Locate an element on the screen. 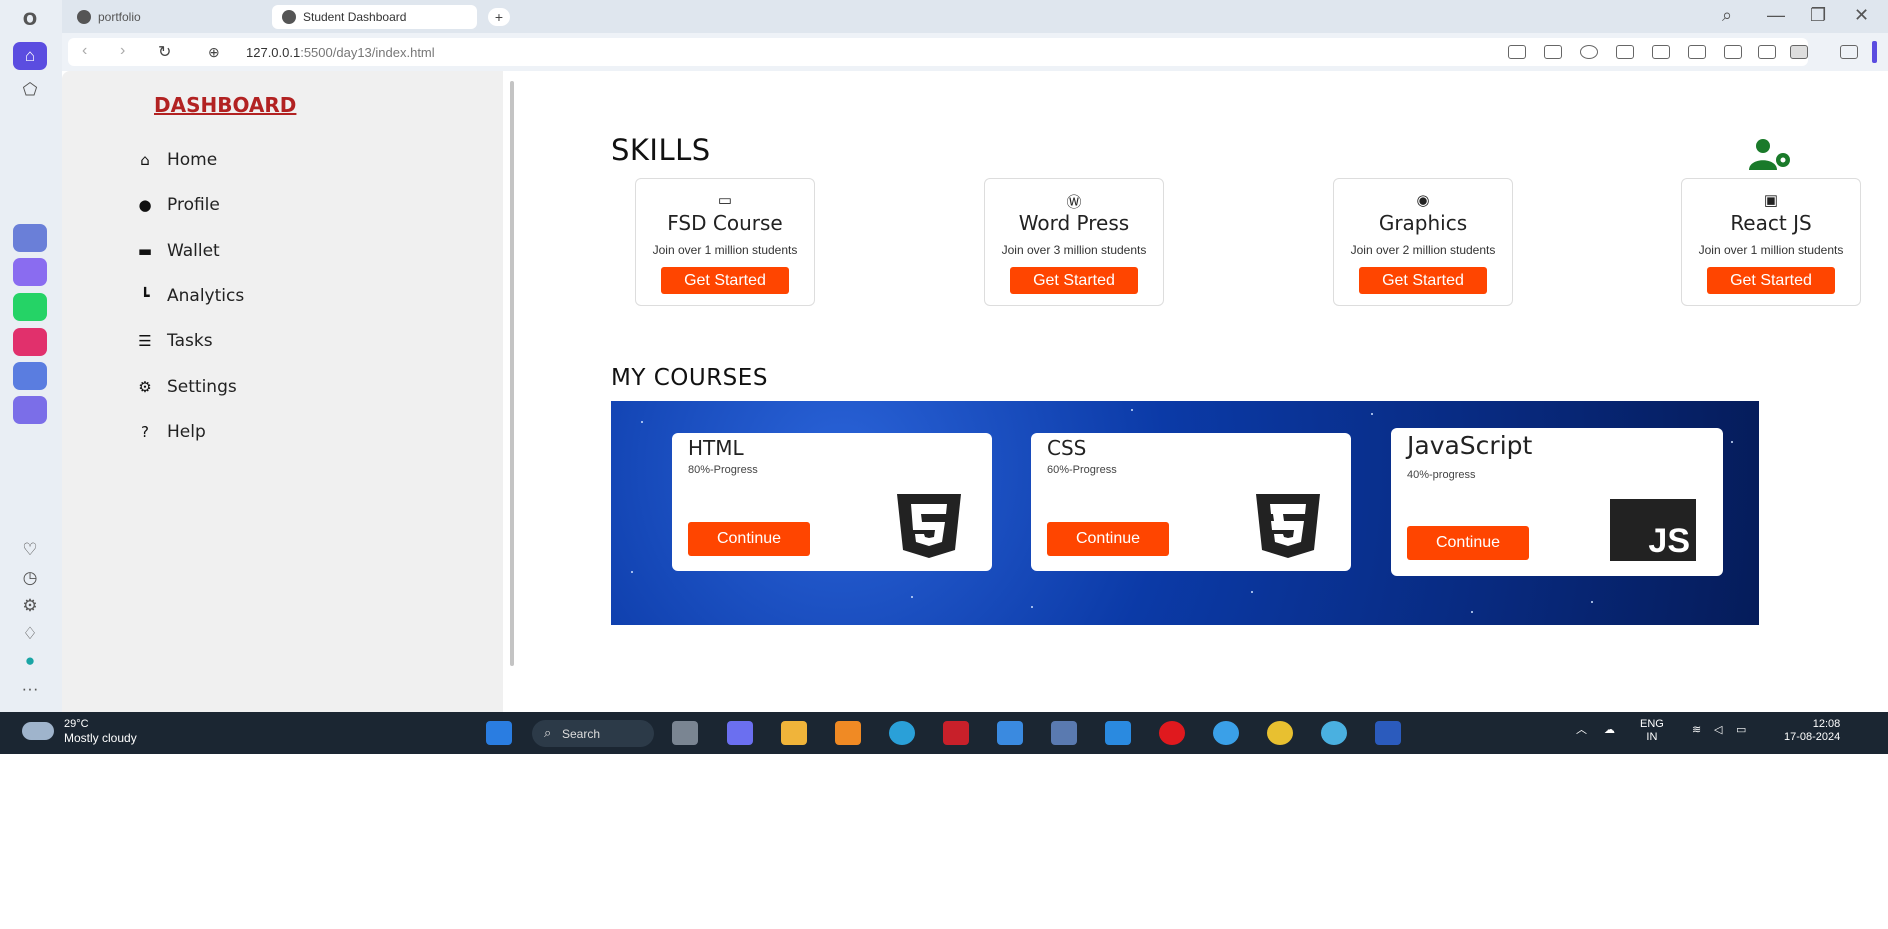  sidebar-scrollbar is located at coordinates (512, 391).